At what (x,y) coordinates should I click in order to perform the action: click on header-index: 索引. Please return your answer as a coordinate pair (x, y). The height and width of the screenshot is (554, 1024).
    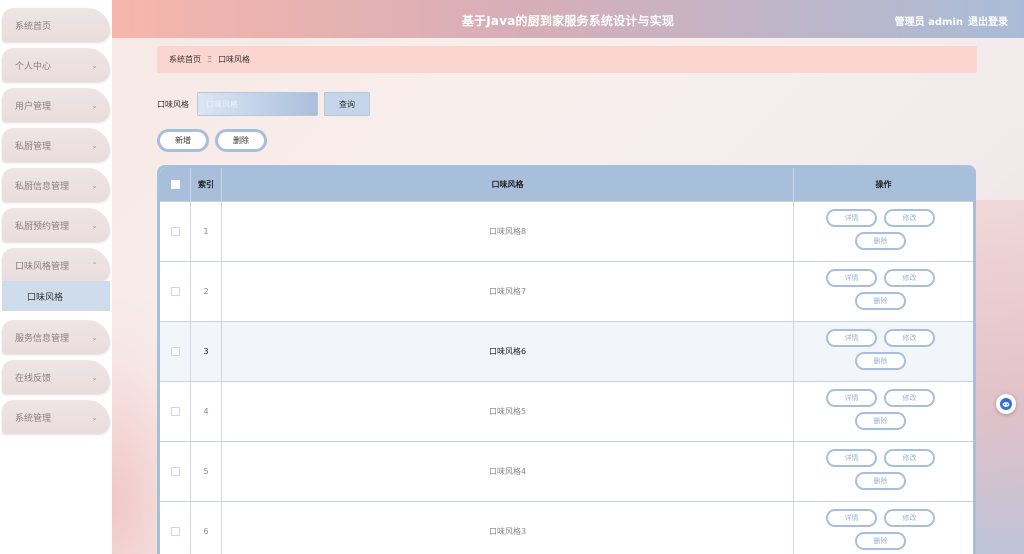
    Looking at the image, I should click on (205, 184).